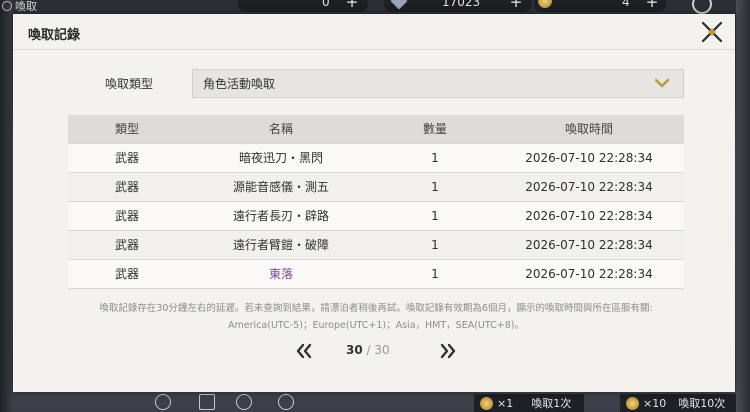  I want to click on currency-b-pill: 17023 +, so click(458, 6).